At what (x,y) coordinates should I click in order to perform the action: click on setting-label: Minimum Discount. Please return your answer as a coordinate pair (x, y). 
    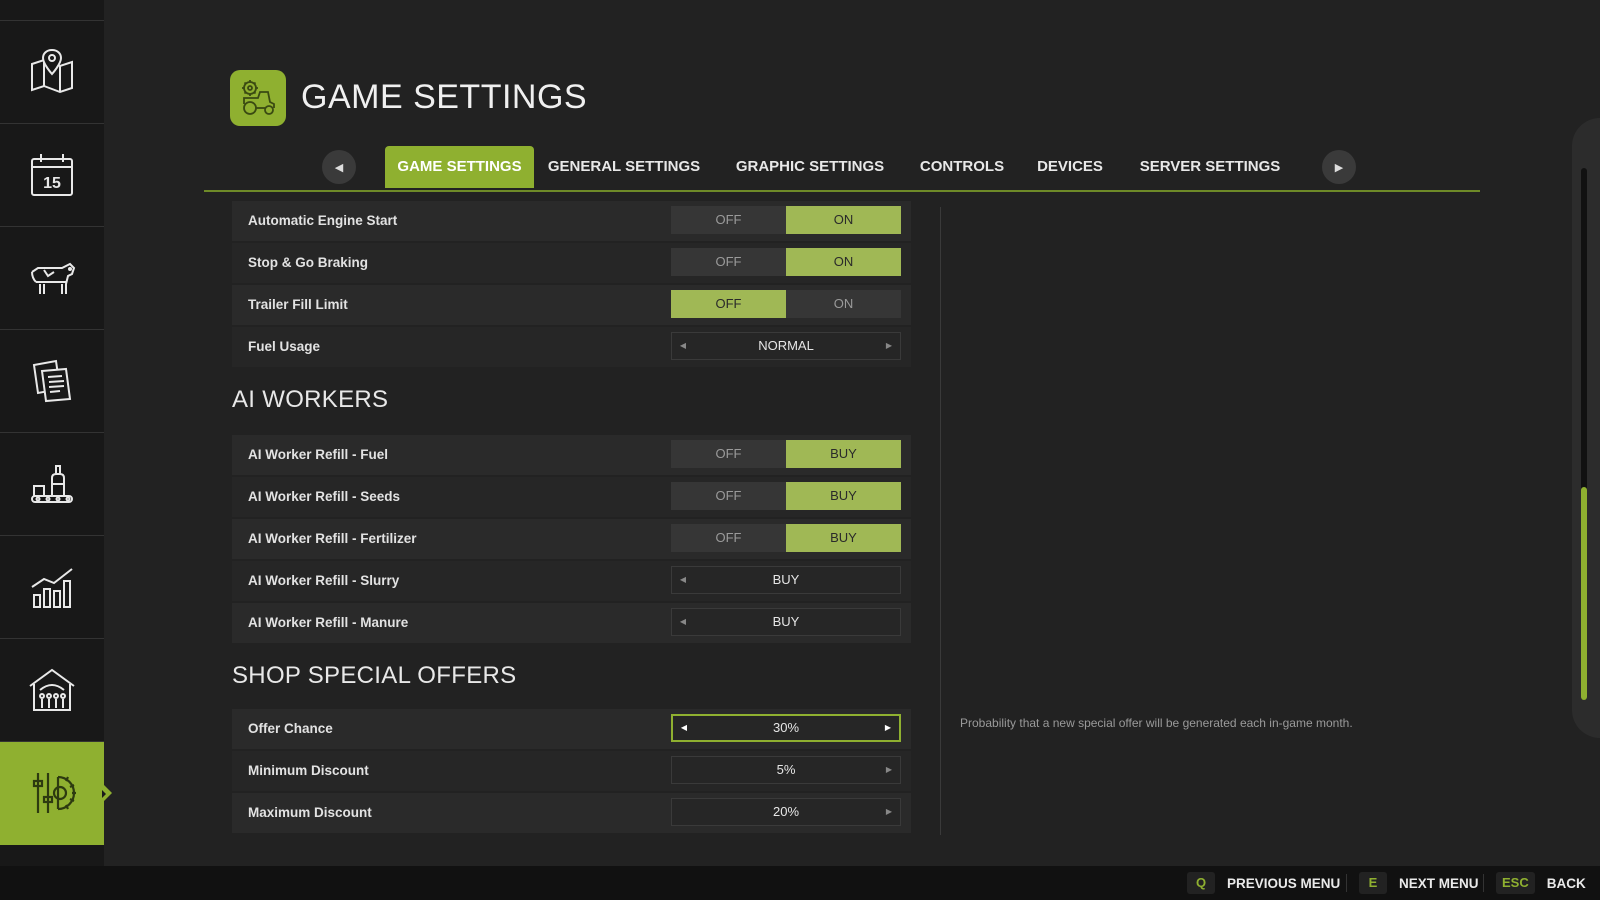
    Looking at the image, I should click on (308, 770).